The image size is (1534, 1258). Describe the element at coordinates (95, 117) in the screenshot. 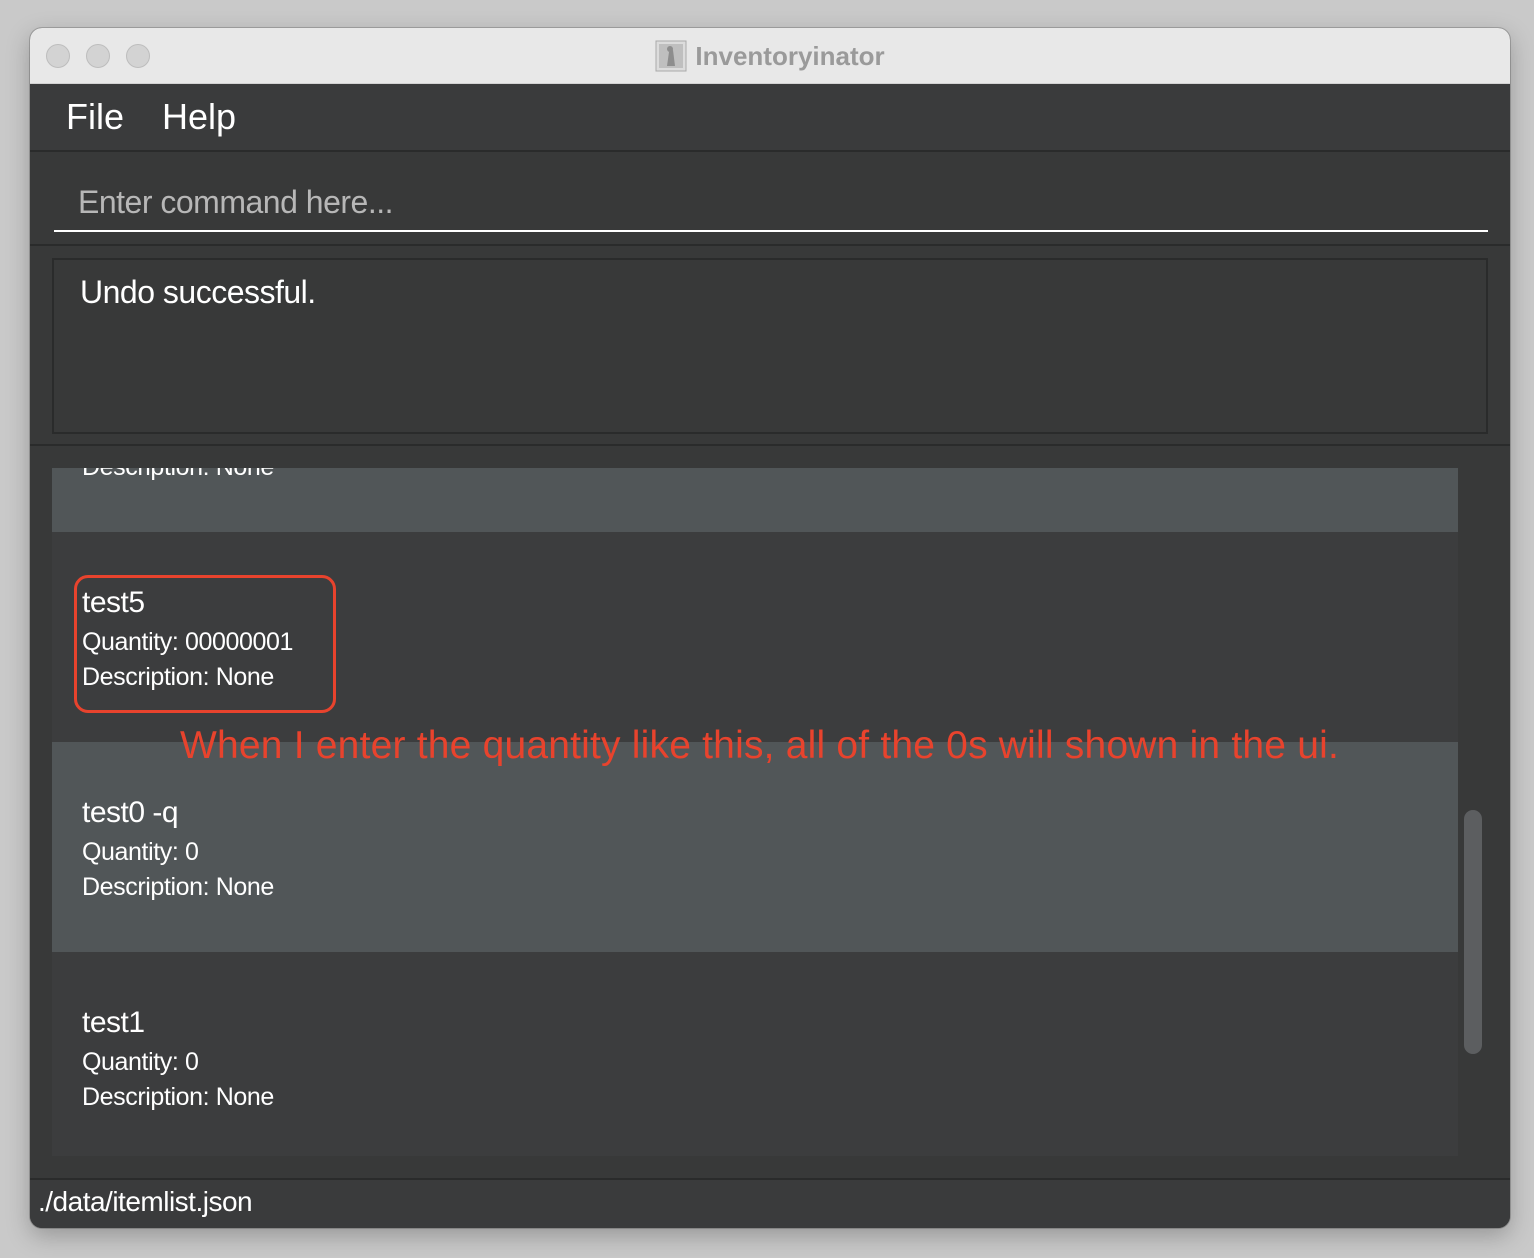

I see `menu-file: File` at that location.